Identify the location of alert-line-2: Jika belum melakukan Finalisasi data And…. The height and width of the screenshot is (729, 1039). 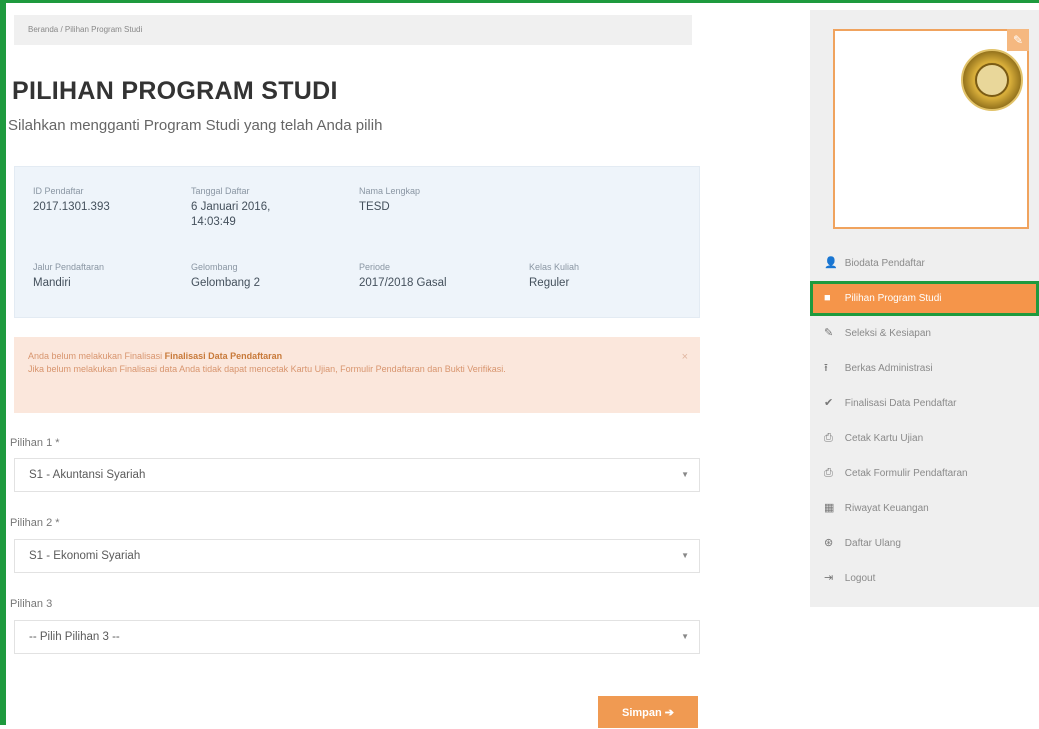
(267, 369).